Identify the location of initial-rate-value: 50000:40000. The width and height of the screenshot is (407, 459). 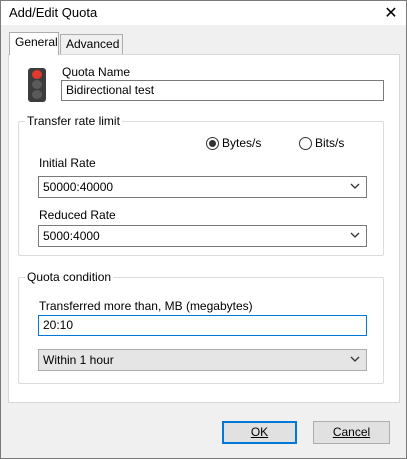
(78, 187).